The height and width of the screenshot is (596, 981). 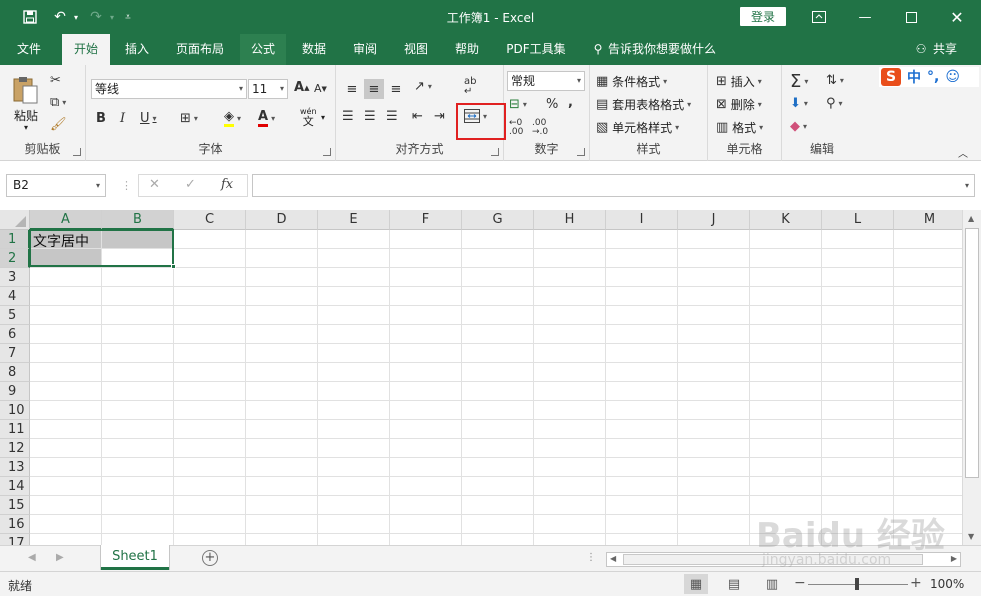 I want to click on format-as-table-button: ▤ 套用表格格式 ▾, so click(x=643, y=104).